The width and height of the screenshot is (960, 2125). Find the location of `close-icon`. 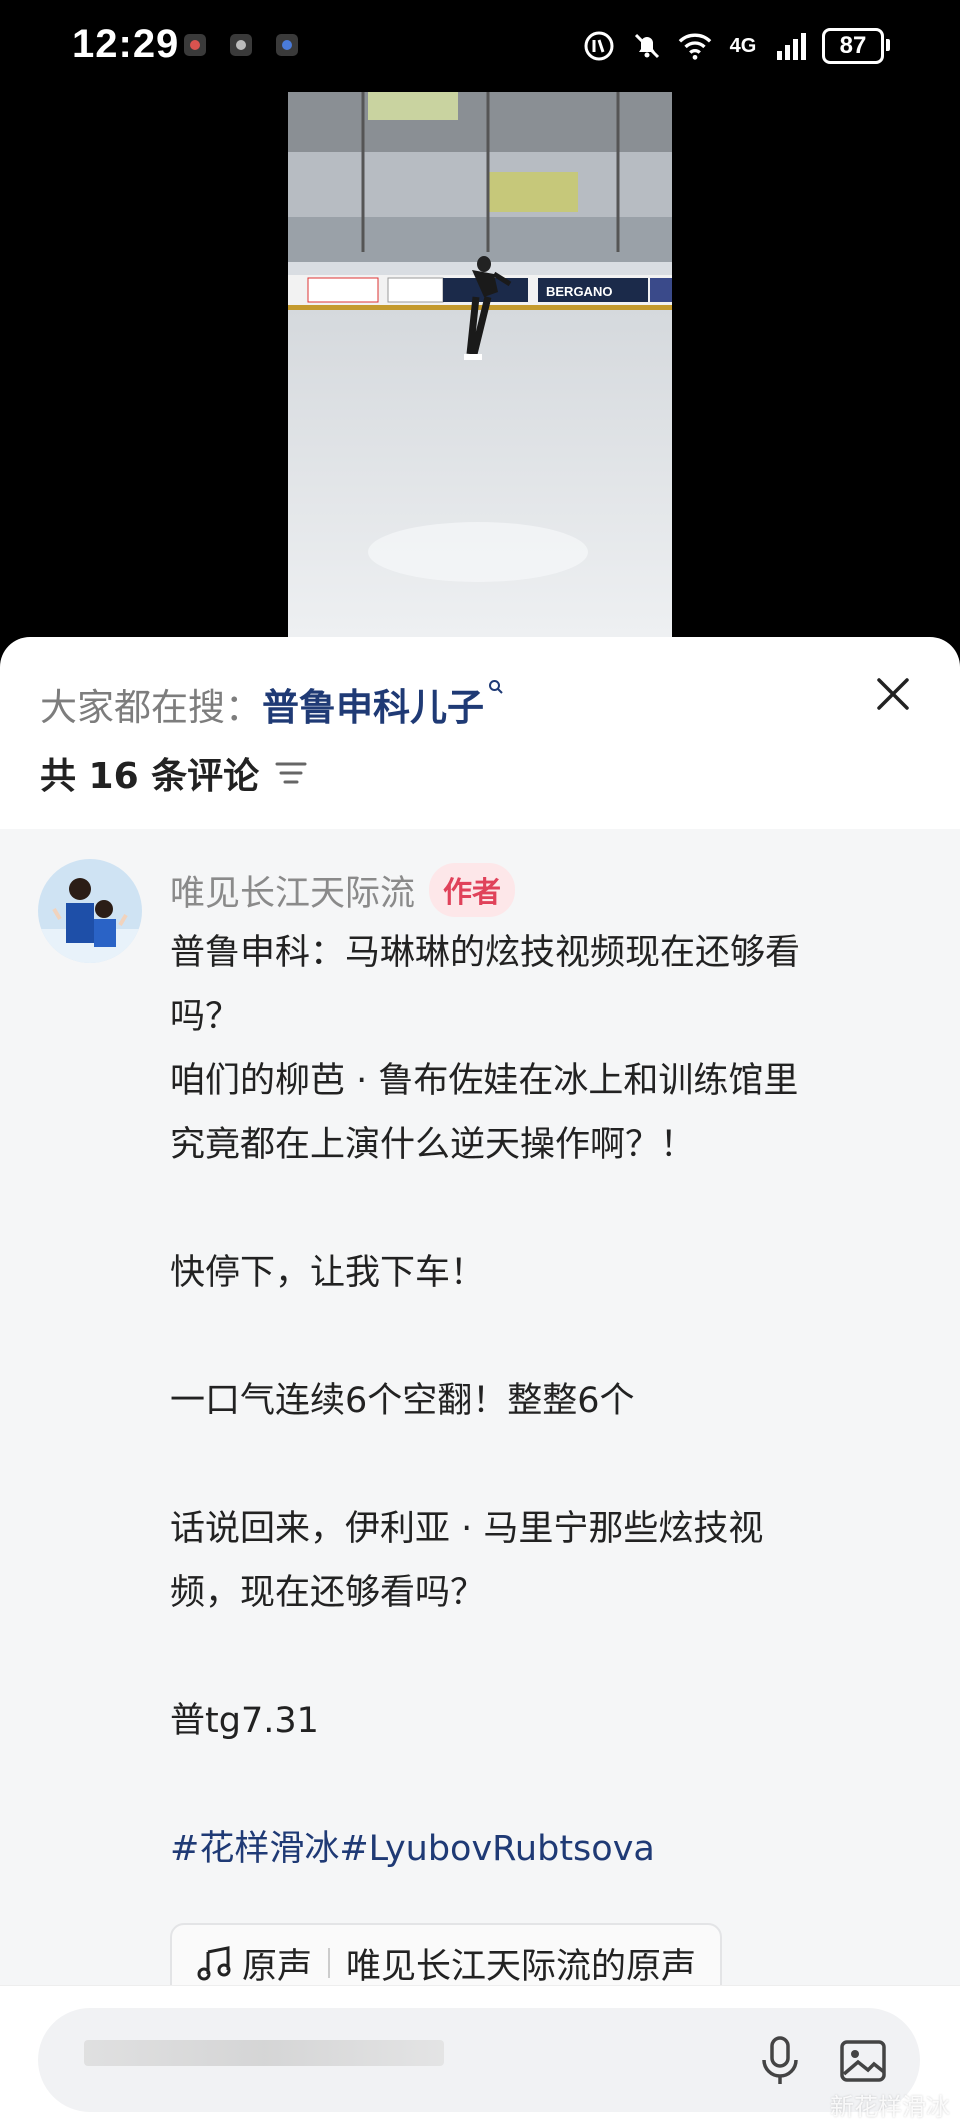

close-icon is located at coordinates (893, 694).